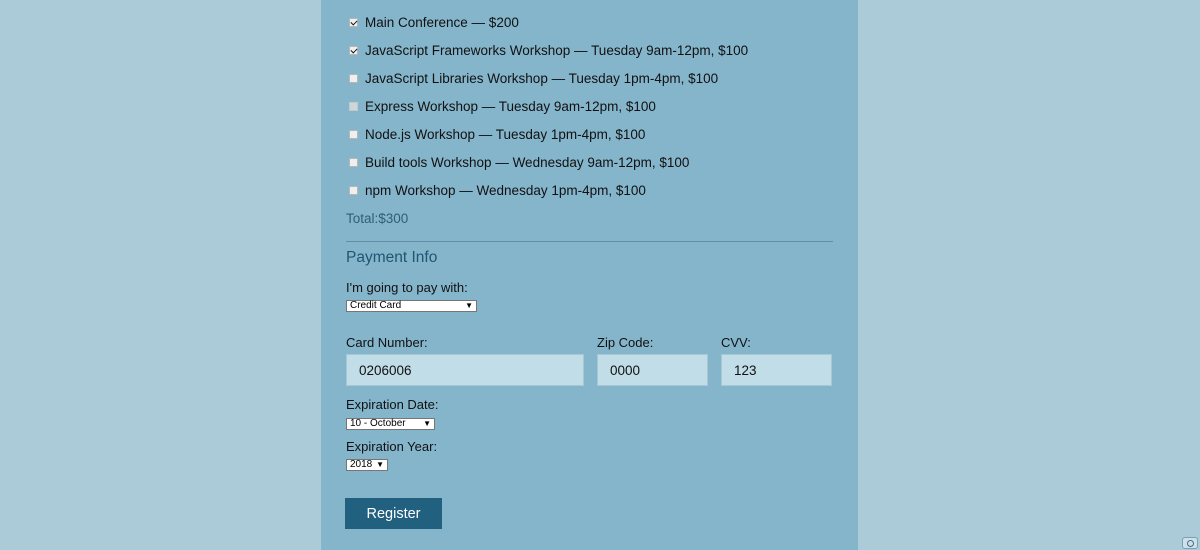 This screenshot has height=550, width=1200. What do you see at coordinates (505, 190) in the screenshot?
I see `activity-label: npm Workshop — Wednesday 1pm-4pm, $100` at bounding box center [505, 190].